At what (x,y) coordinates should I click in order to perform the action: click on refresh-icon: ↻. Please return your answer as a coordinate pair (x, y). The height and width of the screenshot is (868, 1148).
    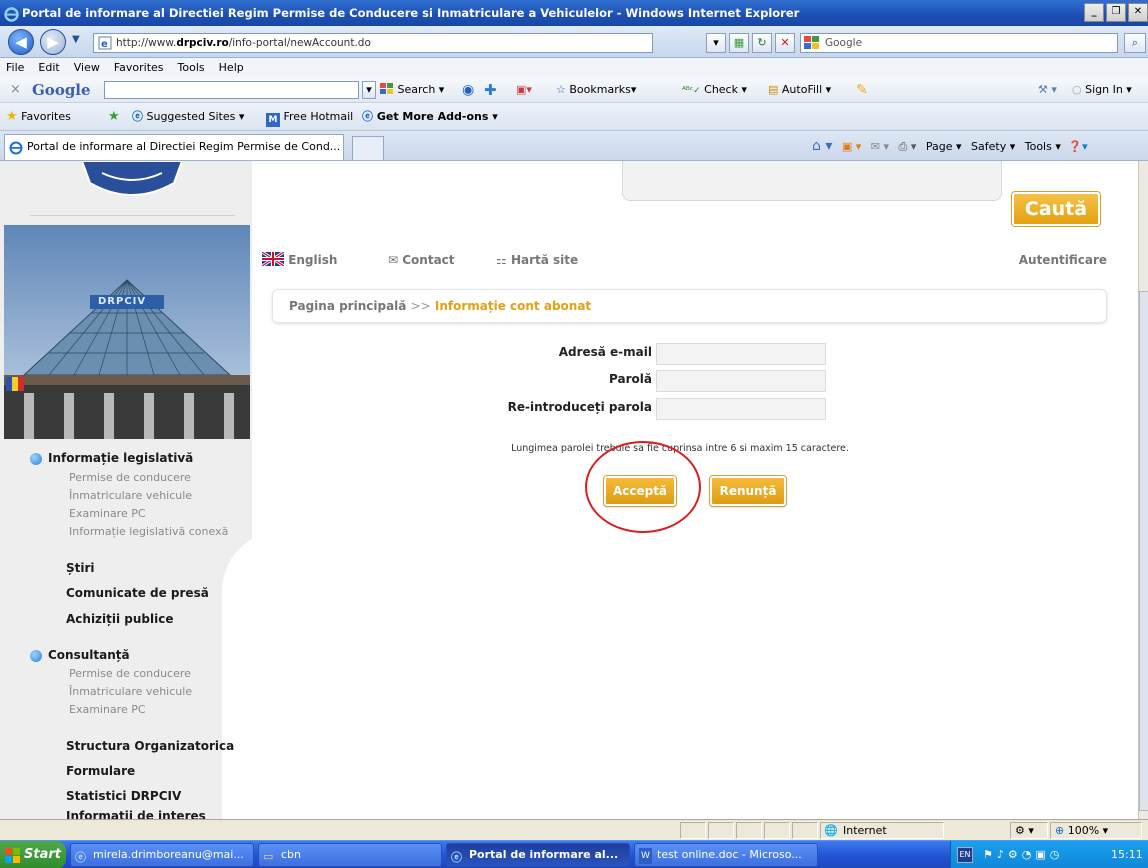
    Looking at the image, I should click on (762, 43).